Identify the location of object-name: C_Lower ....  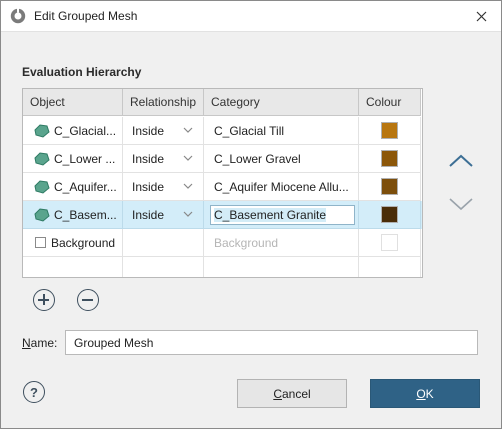
(85, 158).